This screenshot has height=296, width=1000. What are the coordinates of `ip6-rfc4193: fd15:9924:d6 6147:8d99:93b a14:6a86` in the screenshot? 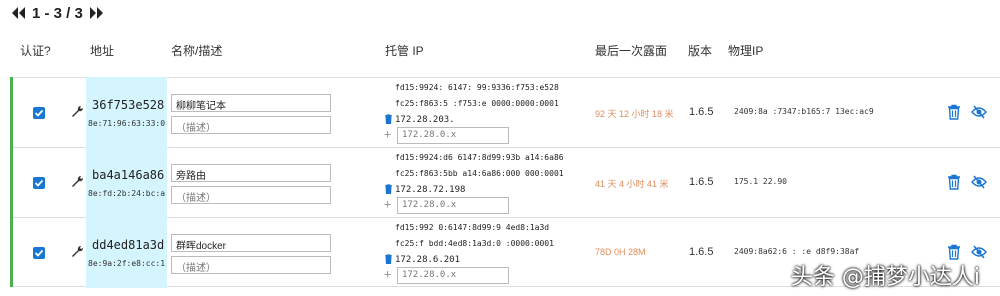 It's located at (479, 157).